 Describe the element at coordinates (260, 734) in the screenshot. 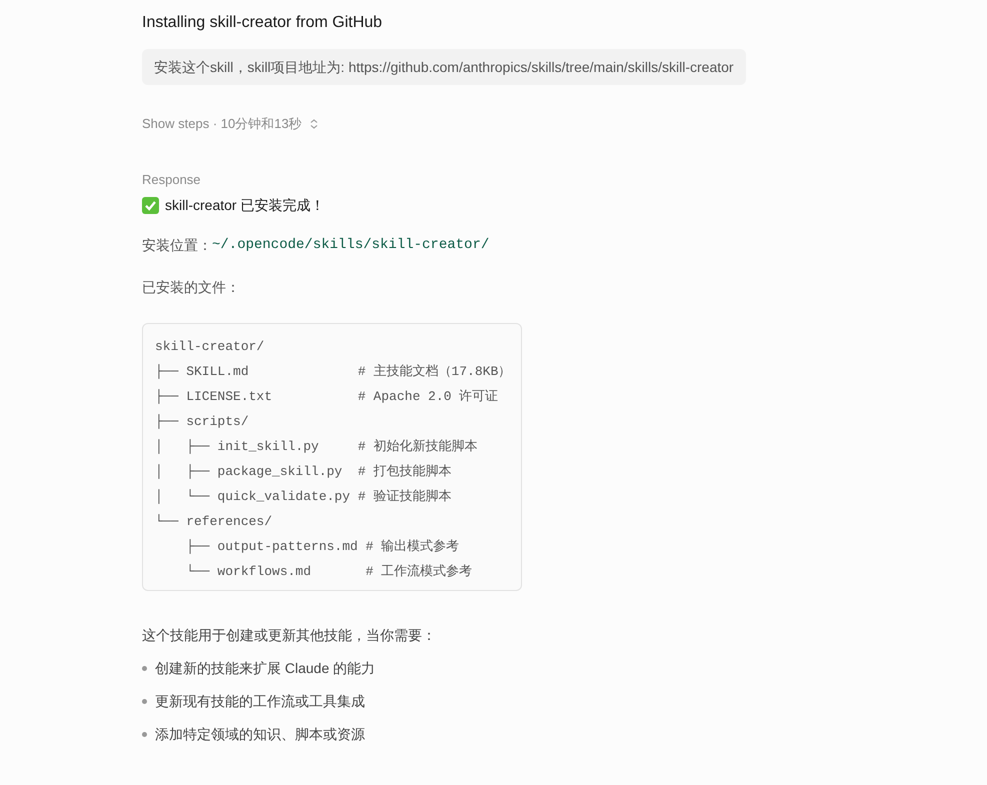

I see `list-item-text: 添加特定领域的知识、脚本或资源` at that location.